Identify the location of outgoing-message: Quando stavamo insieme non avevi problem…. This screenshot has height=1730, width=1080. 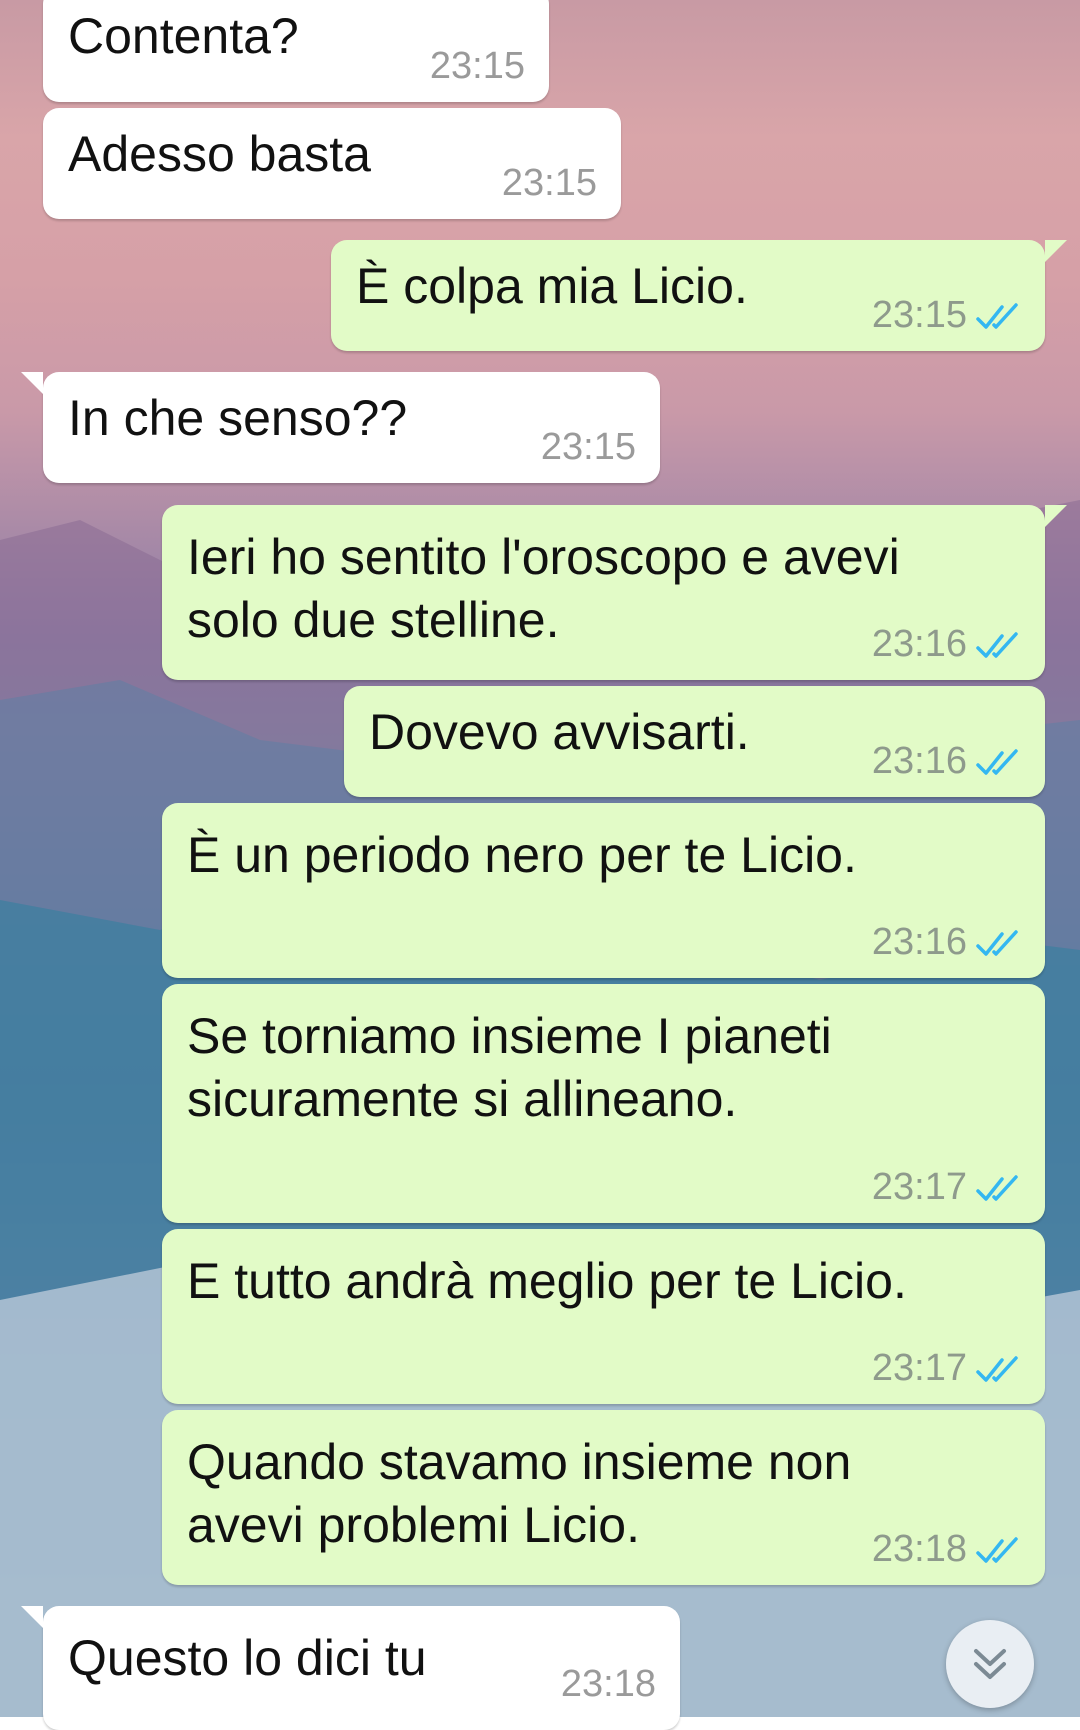
(603, 1497).